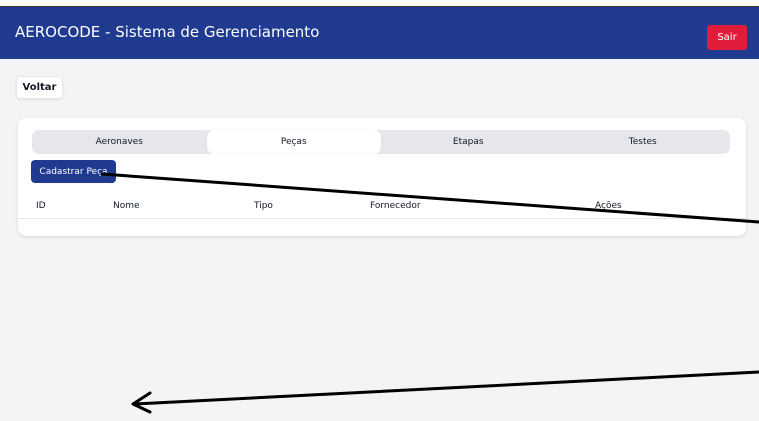  I want to click on column-header-acoes: Ações, so click(608, 206).